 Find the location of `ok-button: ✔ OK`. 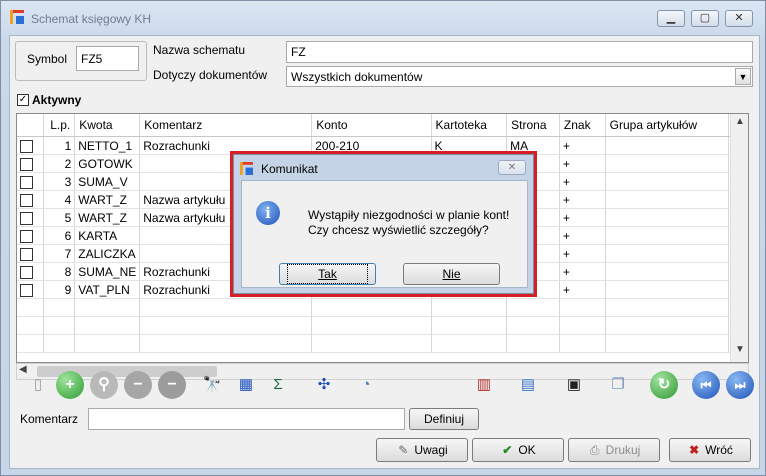

ok-button: ✔ OK is located at coordinates (518, 450).